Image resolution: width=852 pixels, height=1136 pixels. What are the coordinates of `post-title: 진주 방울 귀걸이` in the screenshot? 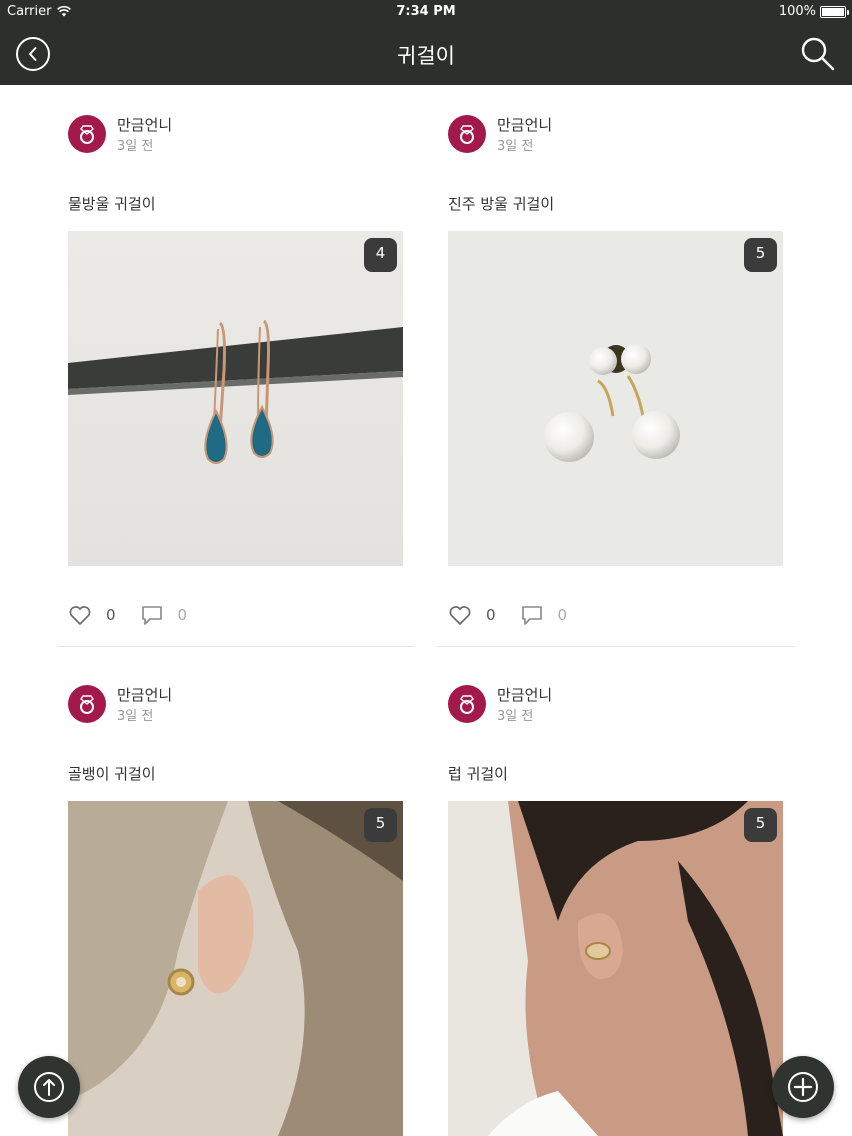 It's located at (501, 203).